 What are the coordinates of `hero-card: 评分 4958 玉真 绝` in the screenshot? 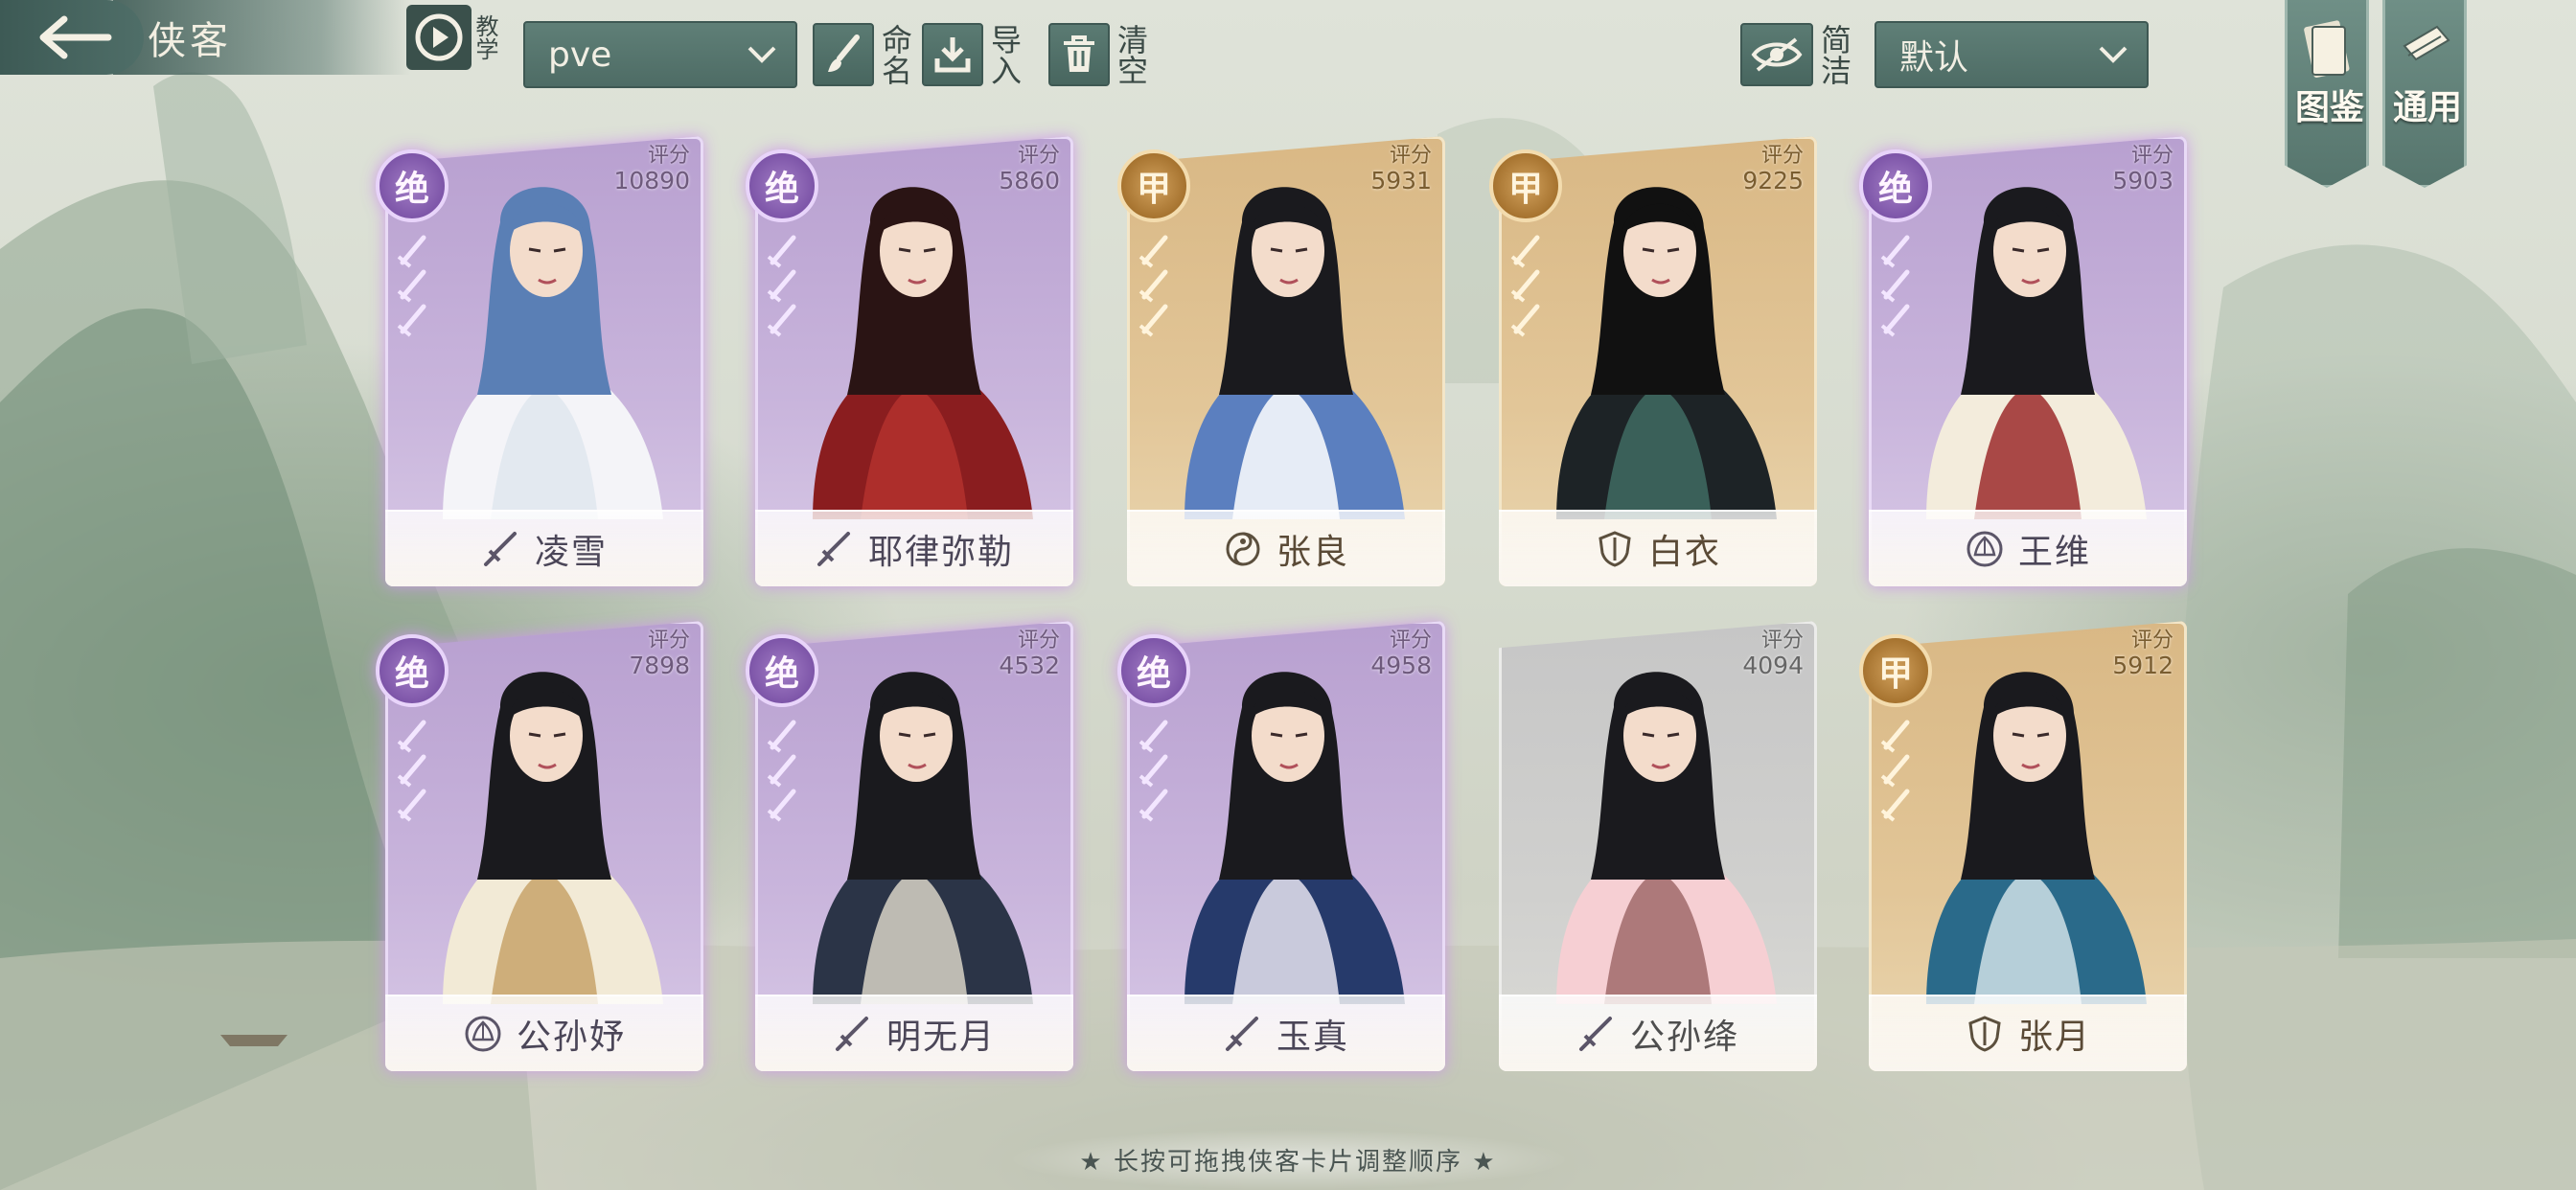 It's located at (1281, 846).